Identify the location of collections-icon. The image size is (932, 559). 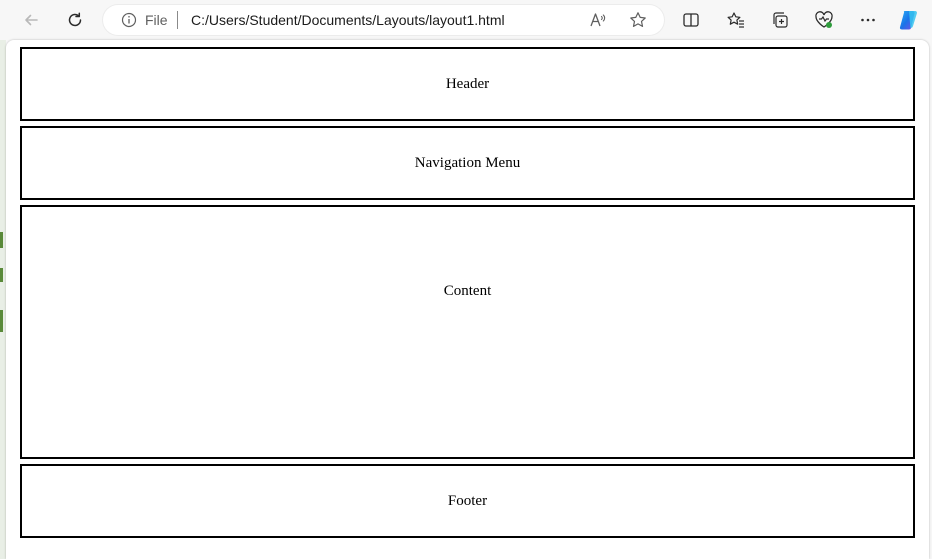
(780, 20).